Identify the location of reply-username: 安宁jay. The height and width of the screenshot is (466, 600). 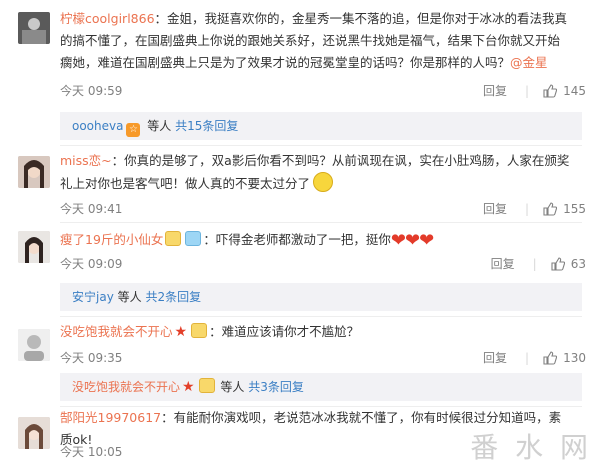
(93, 297).